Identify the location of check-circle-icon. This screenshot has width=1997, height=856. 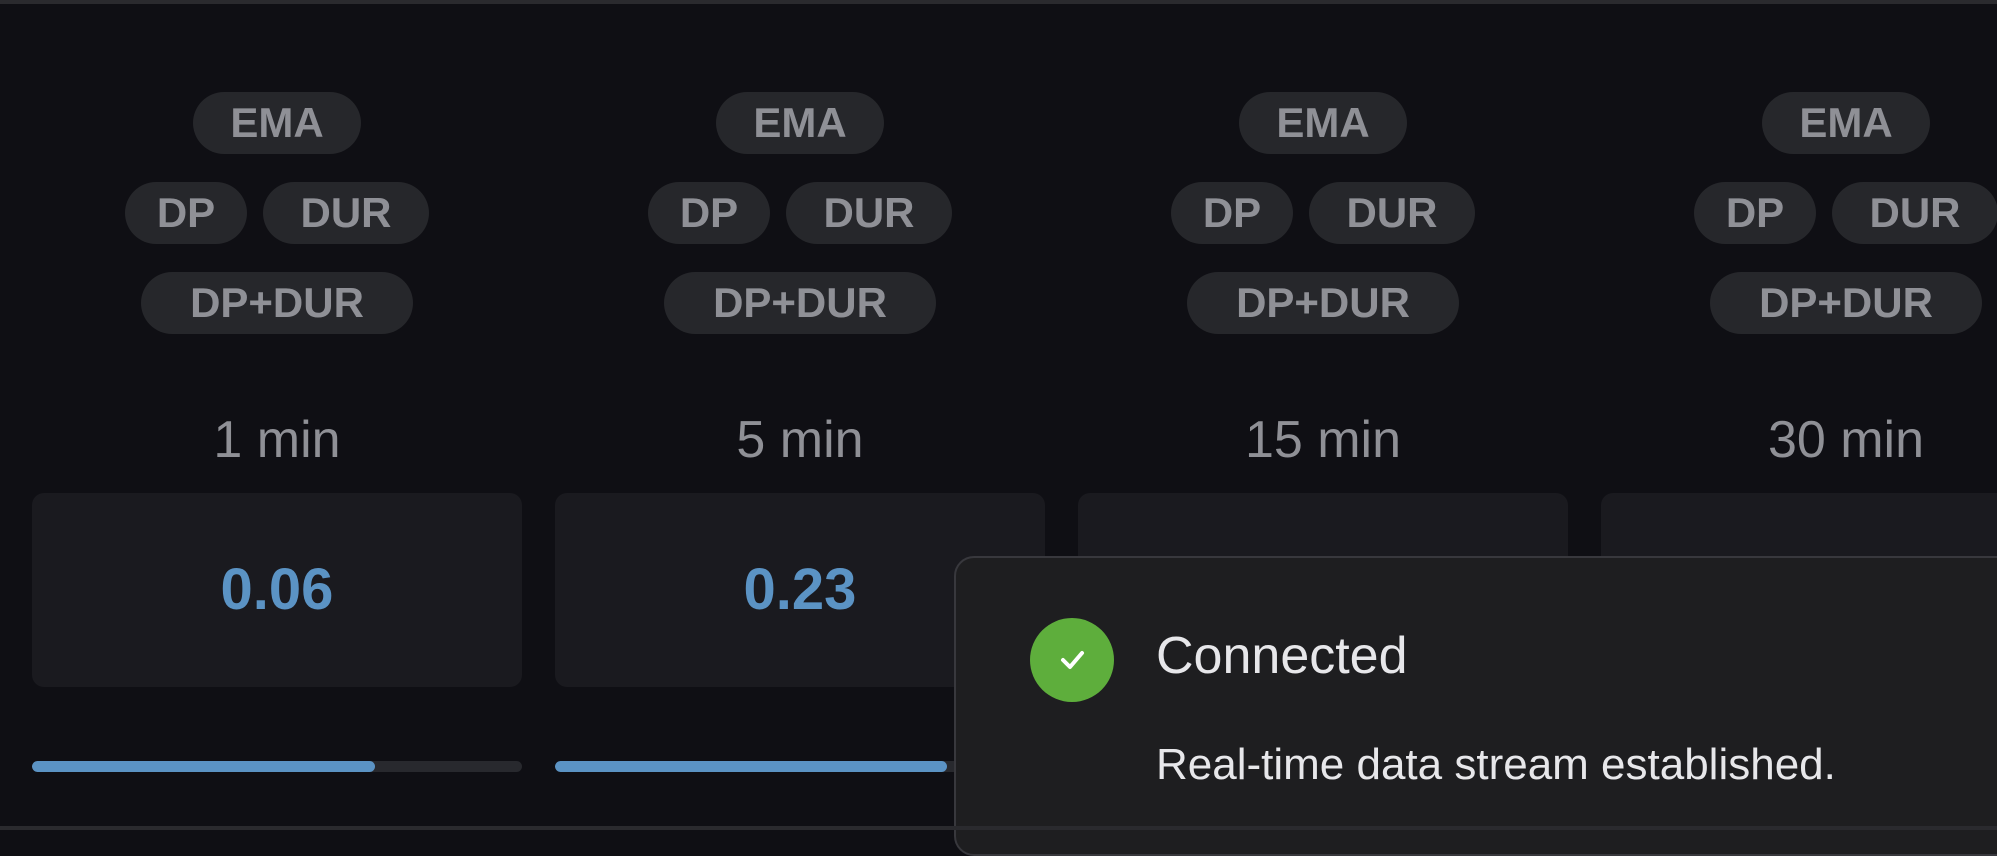
(1072, 660).